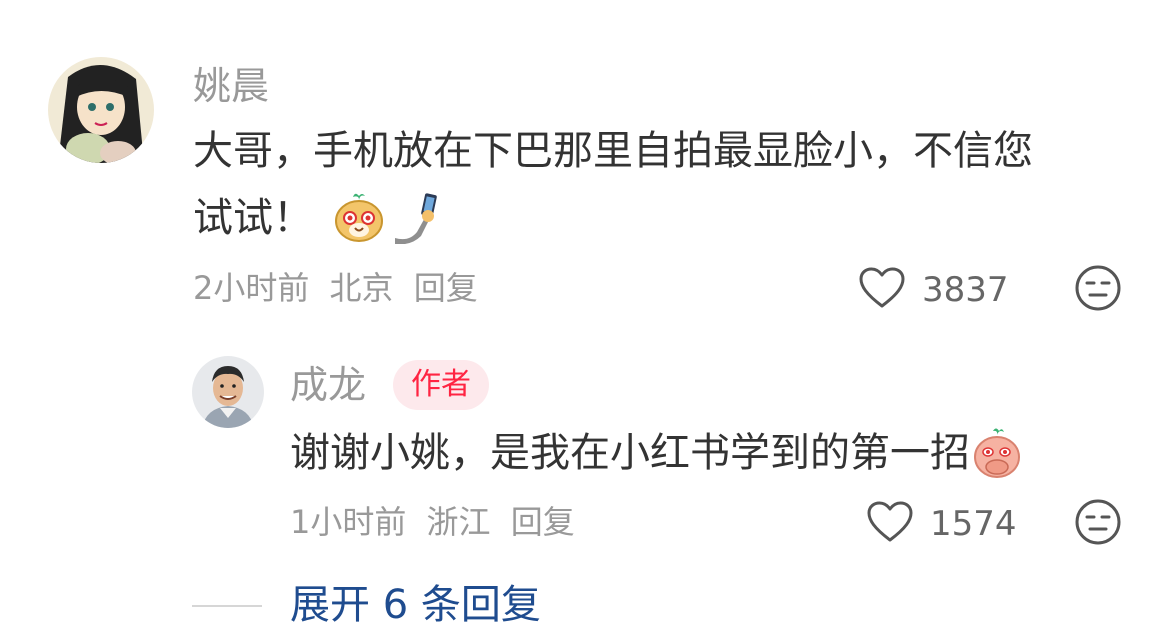 The height and width of the screenshot is (633, 1170). What do you see at coordinates (997, 453) in the screenshot?
I see `xiaohongshu-cover-mouth-emoji` at bounding box center [997, 453].